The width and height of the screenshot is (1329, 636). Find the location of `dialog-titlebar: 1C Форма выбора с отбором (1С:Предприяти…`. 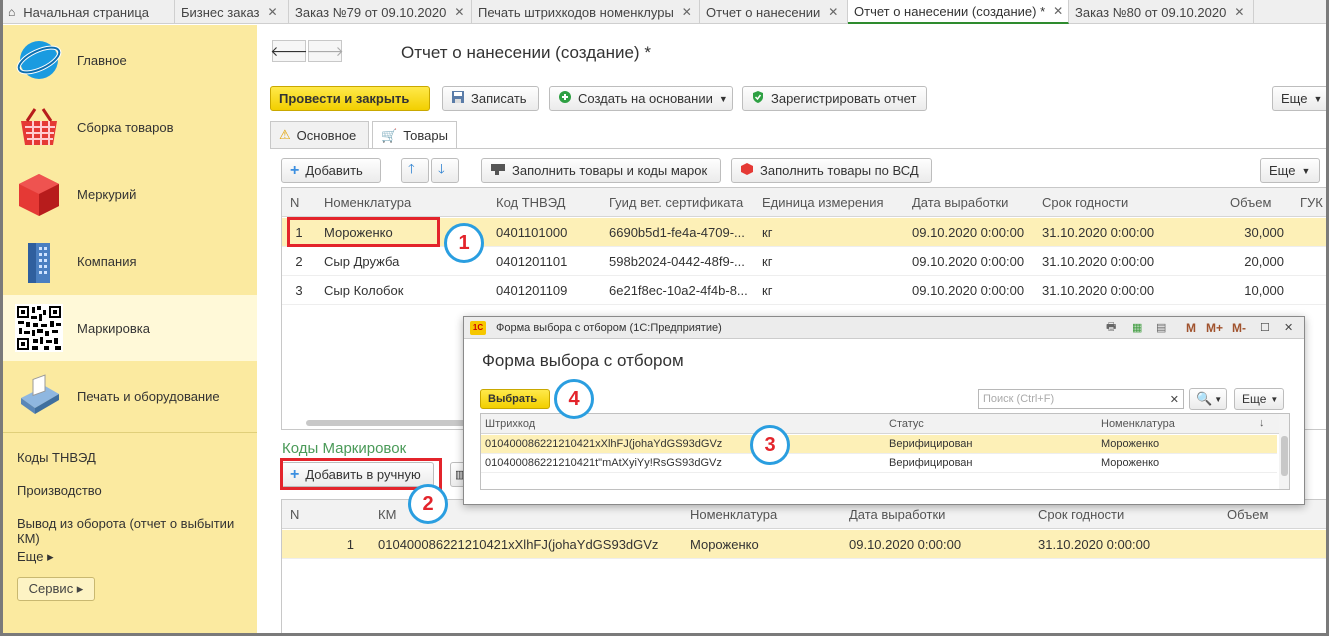

dialog-titlebar: 1C Форма выбора с отбором (1С:Предприяти… is located at coordinates (884, 328).